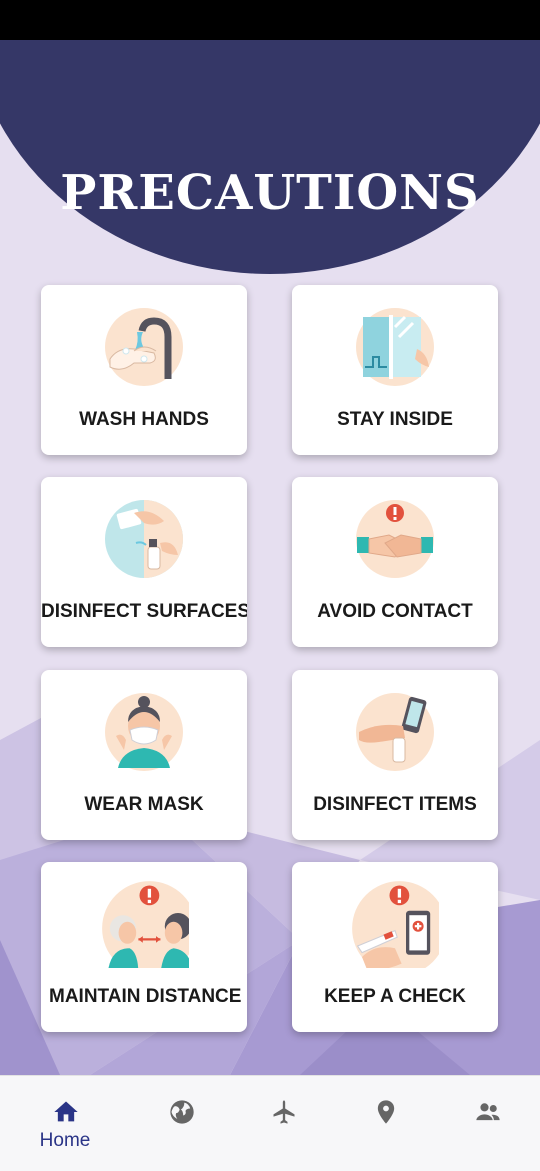 Image resolution: width=540 pixels, height=1171 pixels. I want to click on maintain-distance-icon, so click(145, 924).